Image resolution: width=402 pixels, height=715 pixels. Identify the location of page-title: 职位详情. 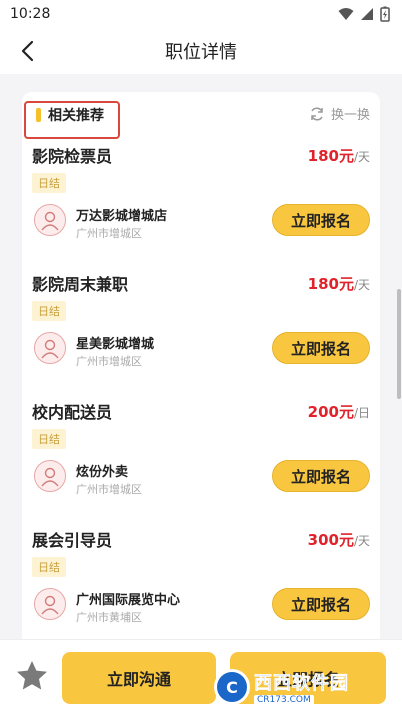
(201, 52).